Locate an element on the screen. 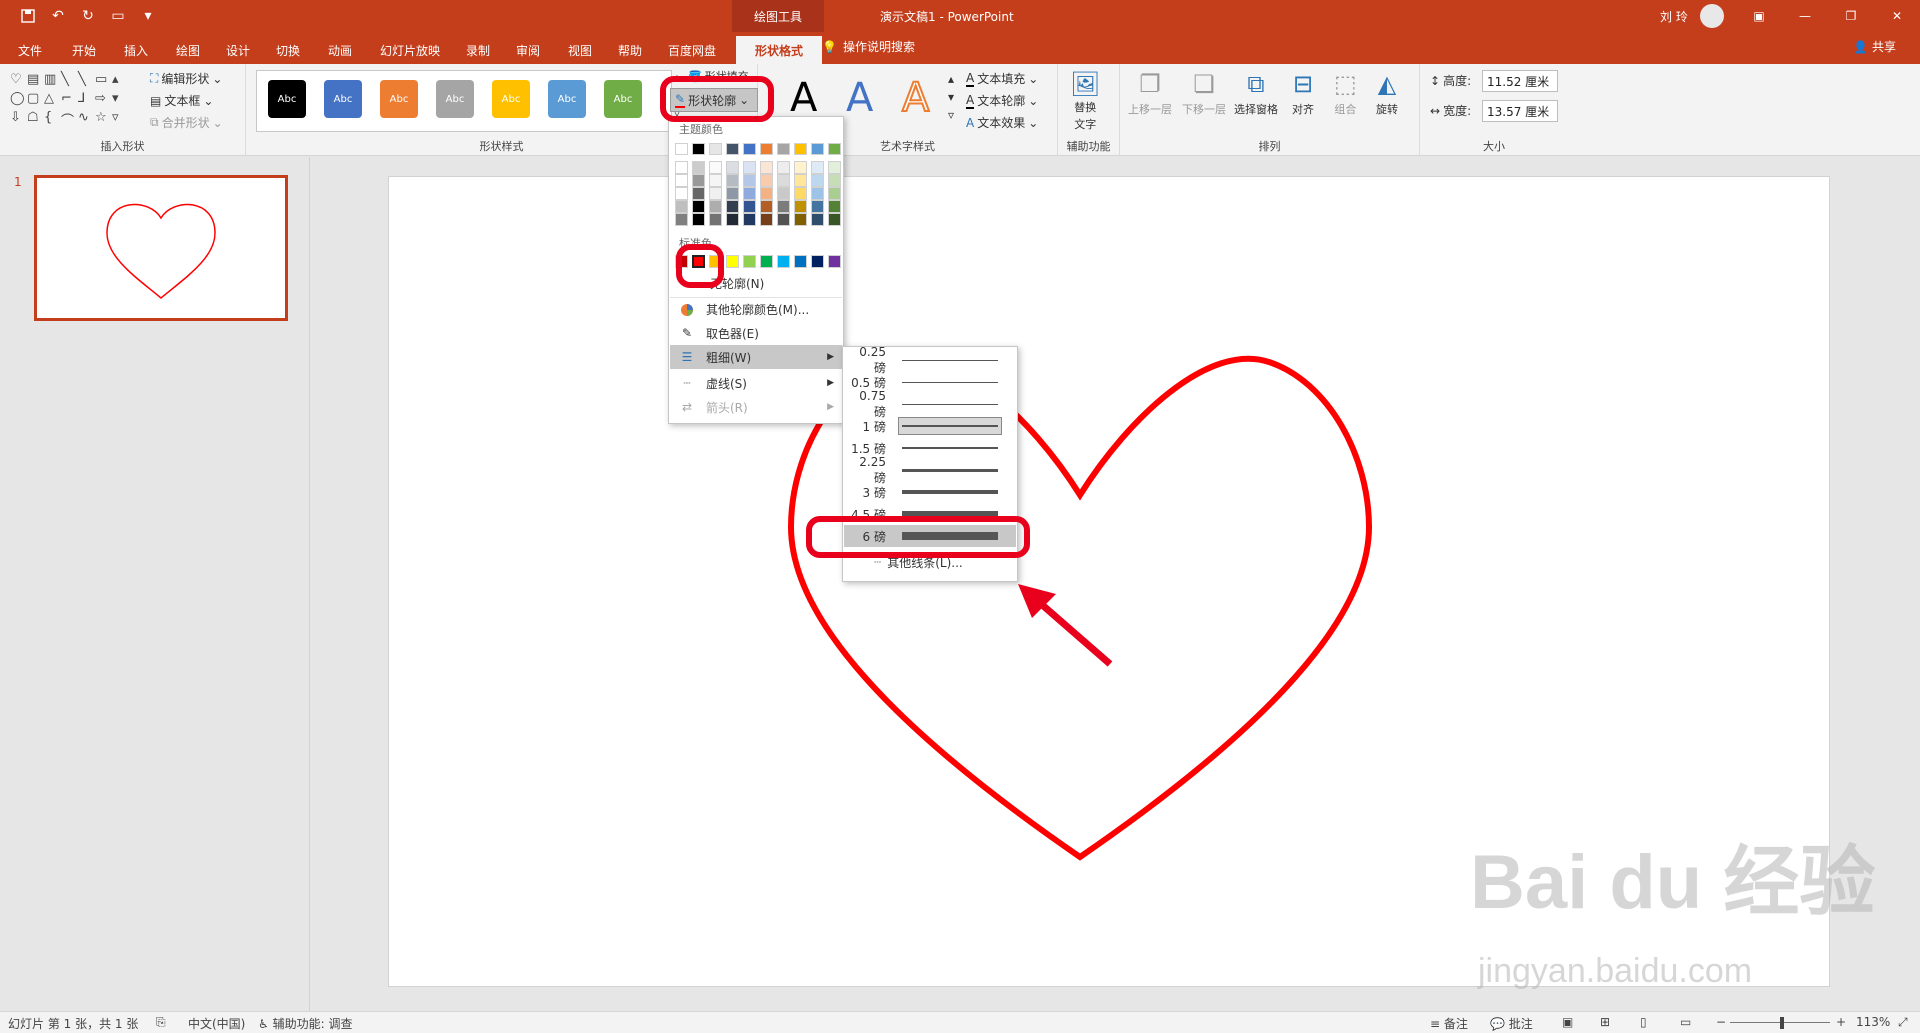 This screenshot has width=1920, height=1033. scroll-down-icon: ▾ is located at coordinates (120, 100).